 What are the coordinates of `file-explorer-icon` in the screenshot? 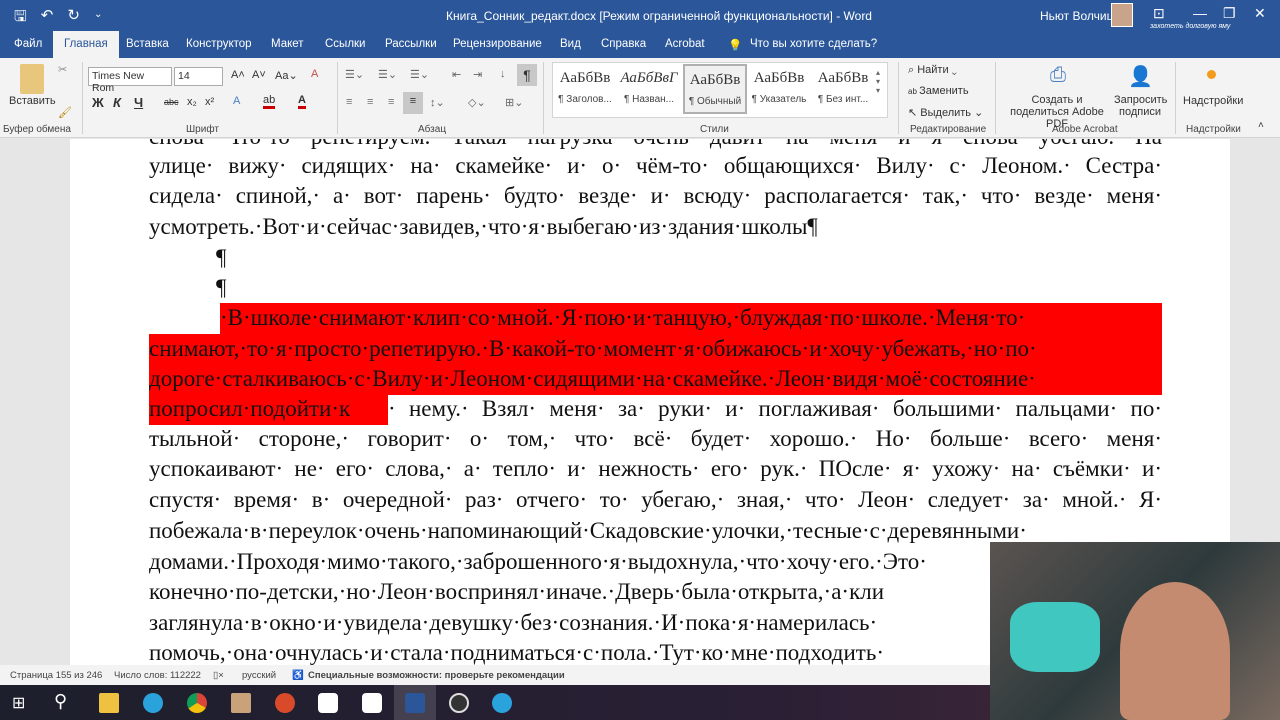 It's located at (109, 703).